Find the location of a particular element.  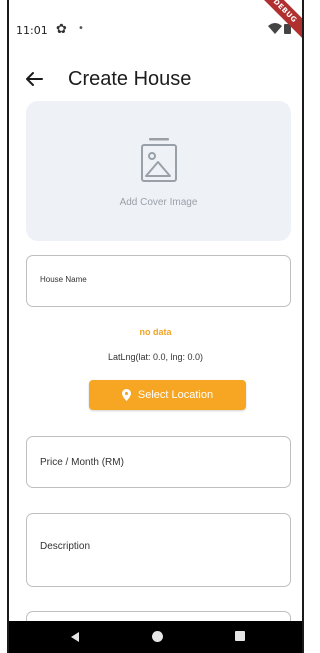

location-status: no data is located at coordinates (155, 332).